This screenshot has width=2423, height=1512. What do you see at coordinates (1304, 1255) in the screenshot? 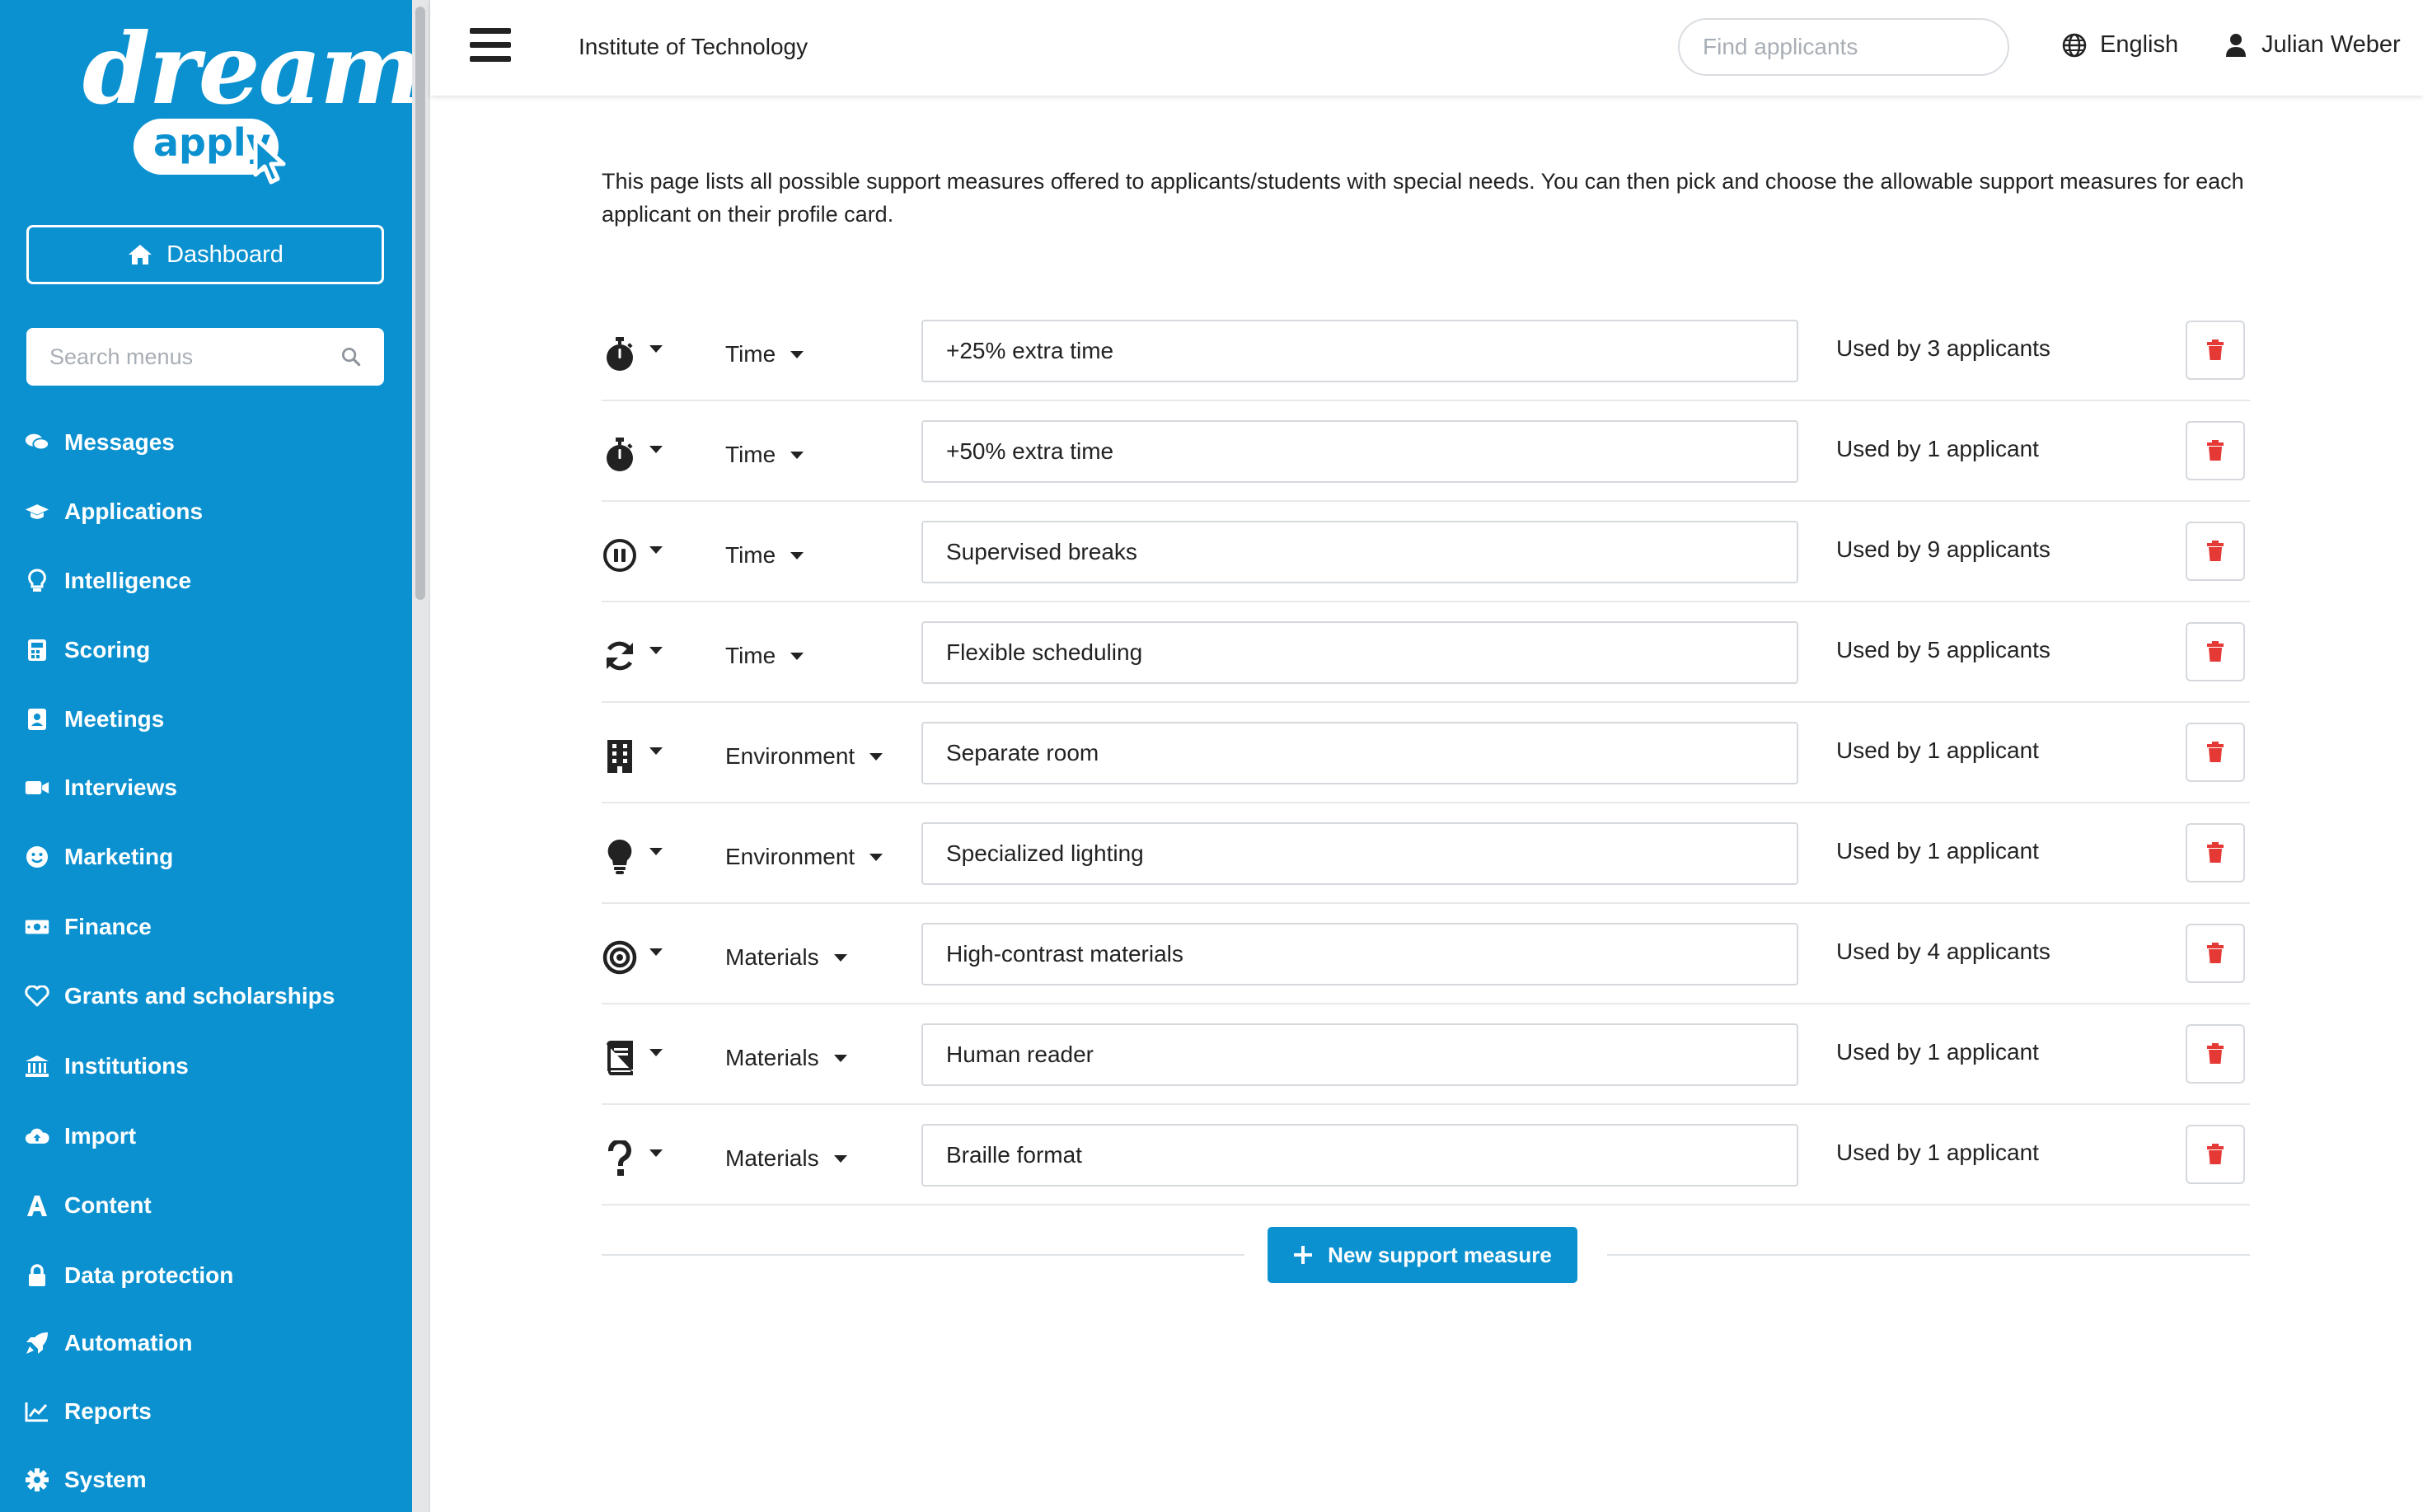
I see `plus-icon` at bounding box center [1304, 1255].